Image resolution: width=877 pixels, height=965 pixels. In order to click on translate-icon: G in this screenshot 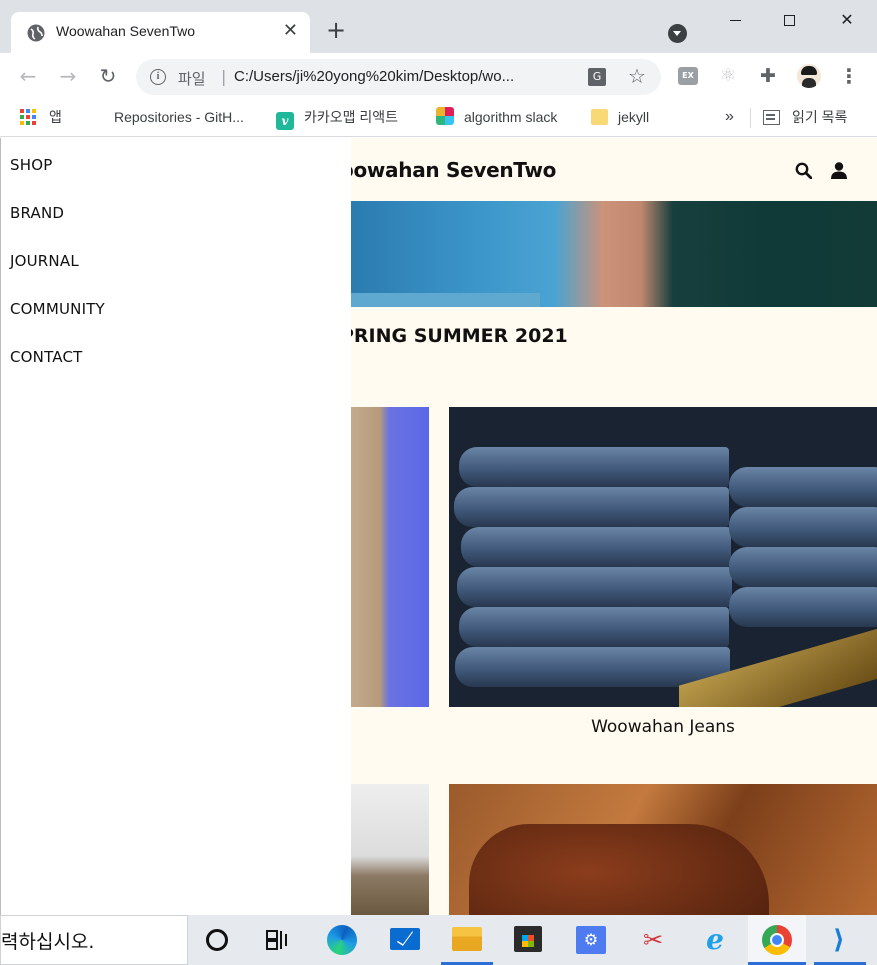, I will do `click(597, 77)`.